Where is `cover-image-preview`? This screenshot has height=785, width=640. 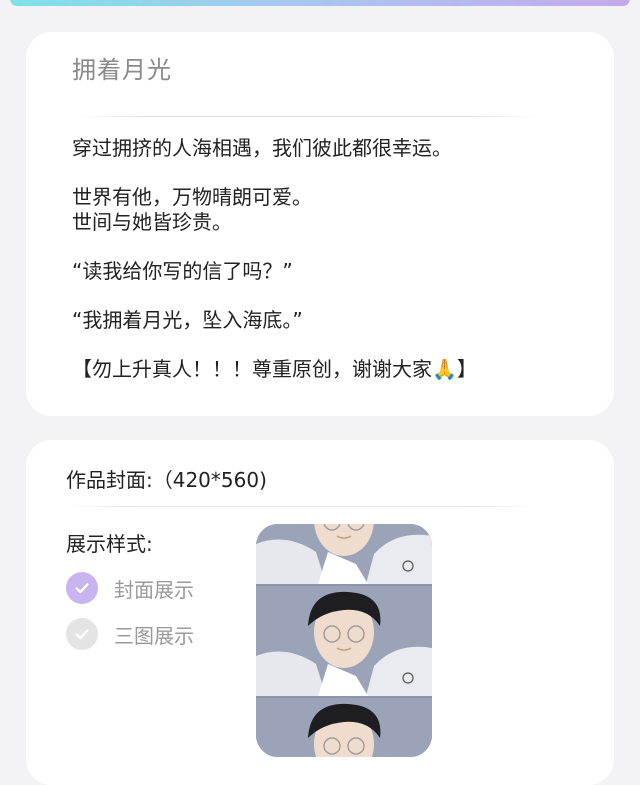
cover-image-preview is located at coordinates (344, 640).